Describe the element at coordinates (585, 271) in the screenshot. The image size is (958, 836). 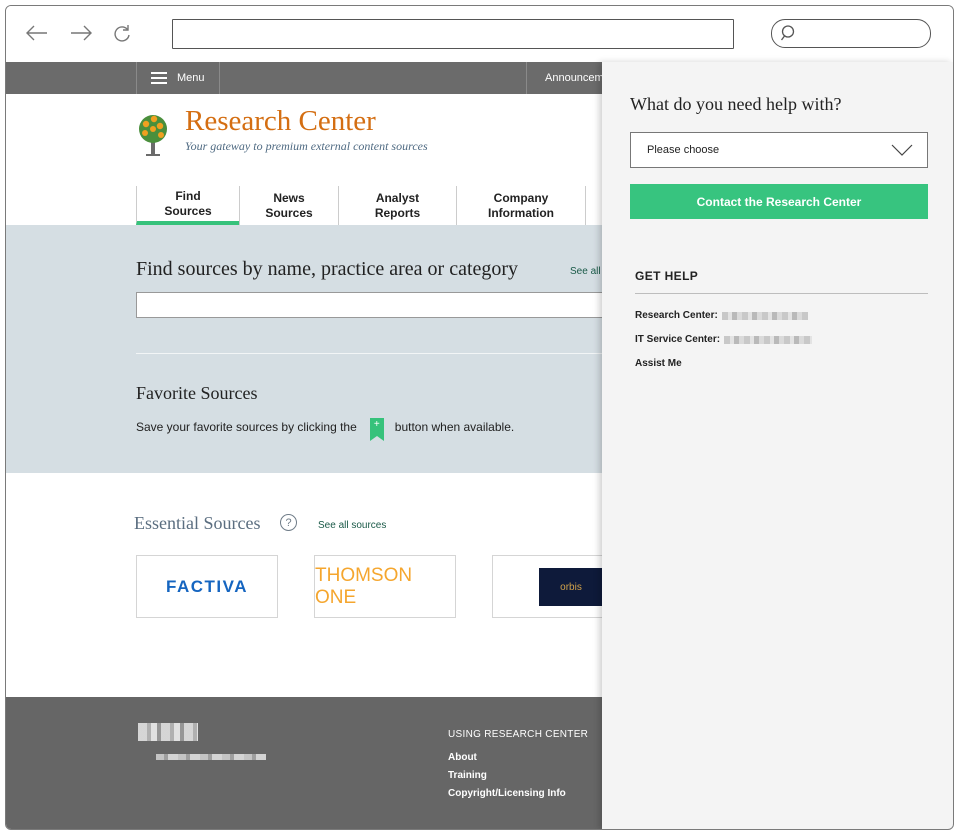
I see `see-all-link: See all` at that location.